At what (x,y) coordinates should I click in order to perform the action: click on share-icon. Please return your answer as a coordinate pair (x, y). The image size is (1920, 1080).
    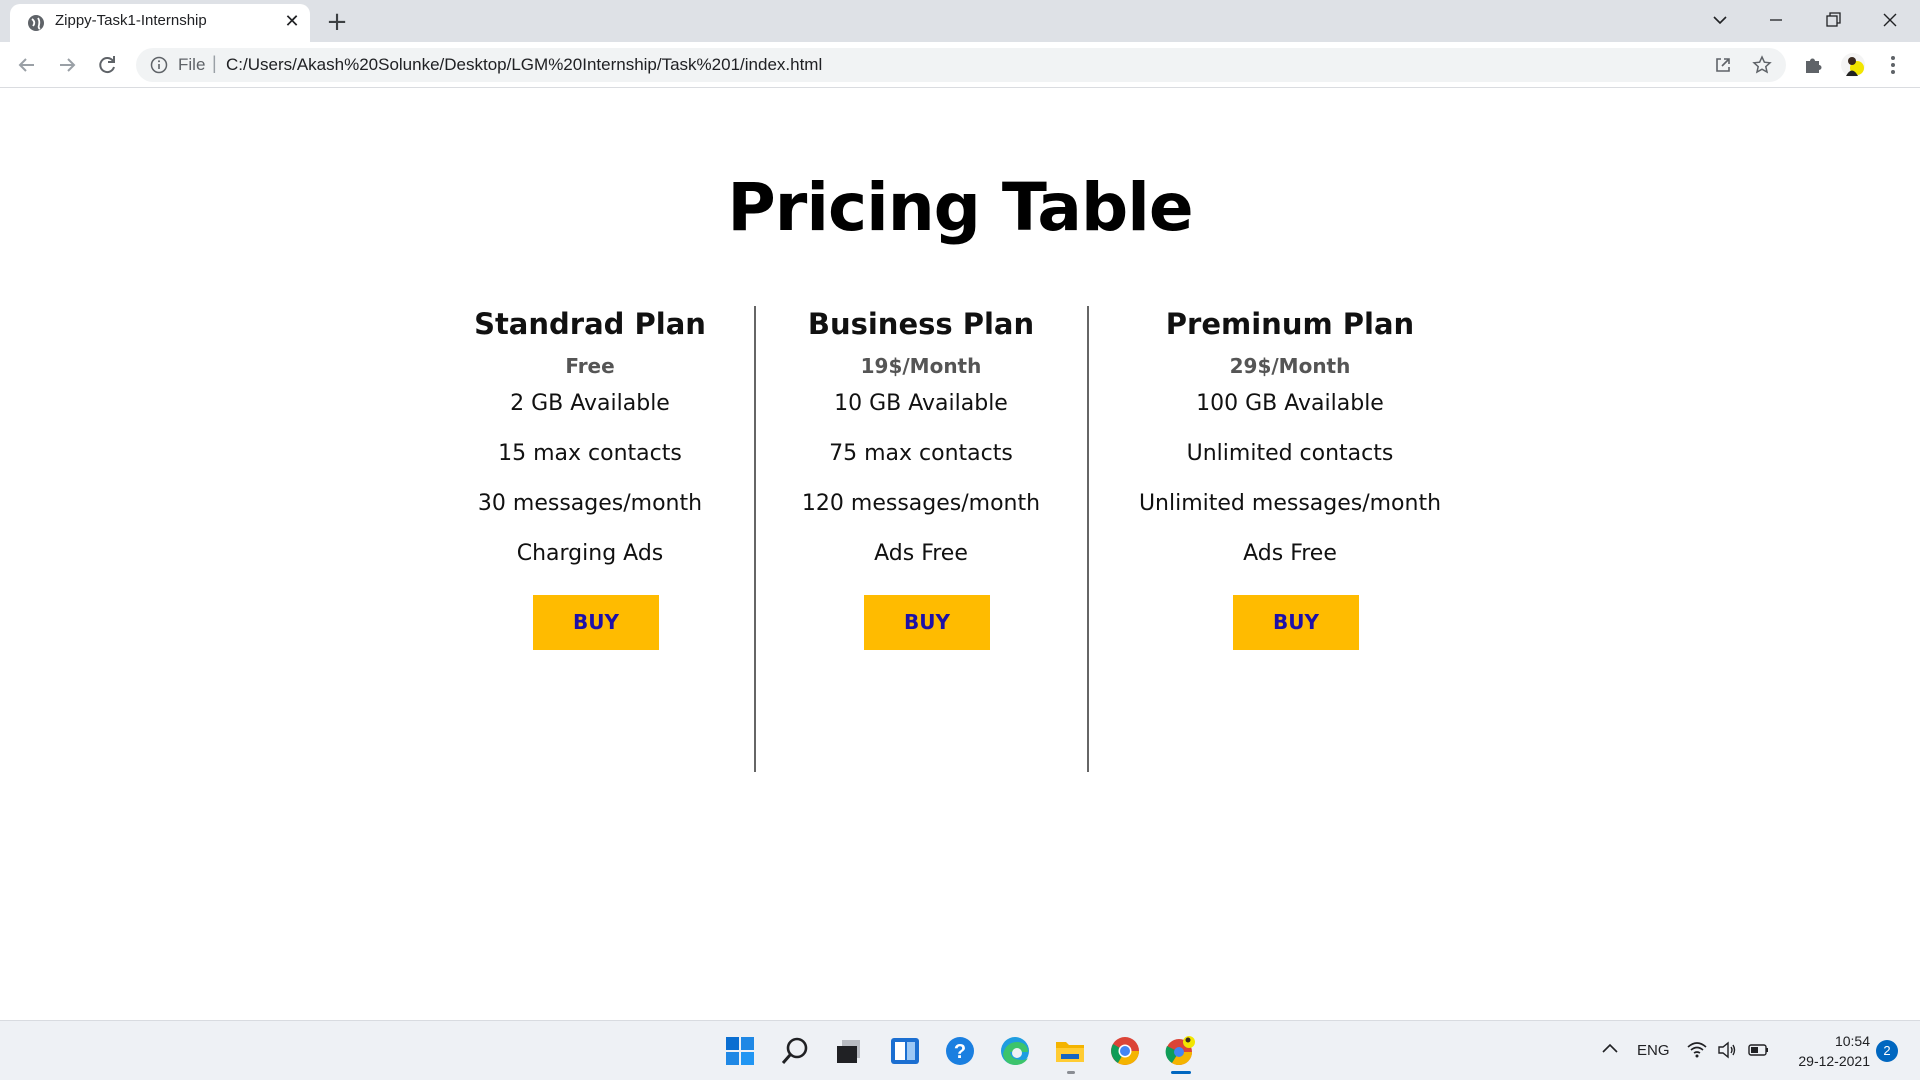
    Looking at the image, I should click on (1723, 65).